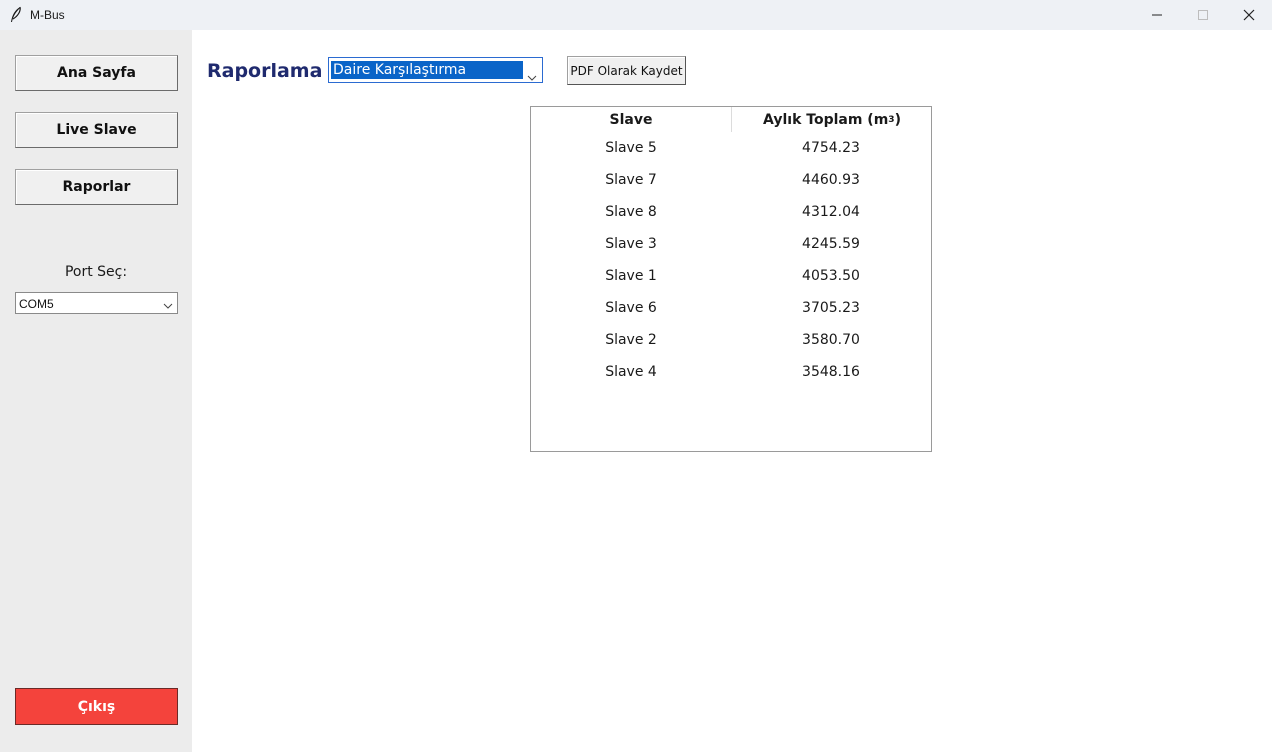  Describe the element at coordinates (831, 212) in the screenshot. I see `cell-total: 4312.04` at that location.